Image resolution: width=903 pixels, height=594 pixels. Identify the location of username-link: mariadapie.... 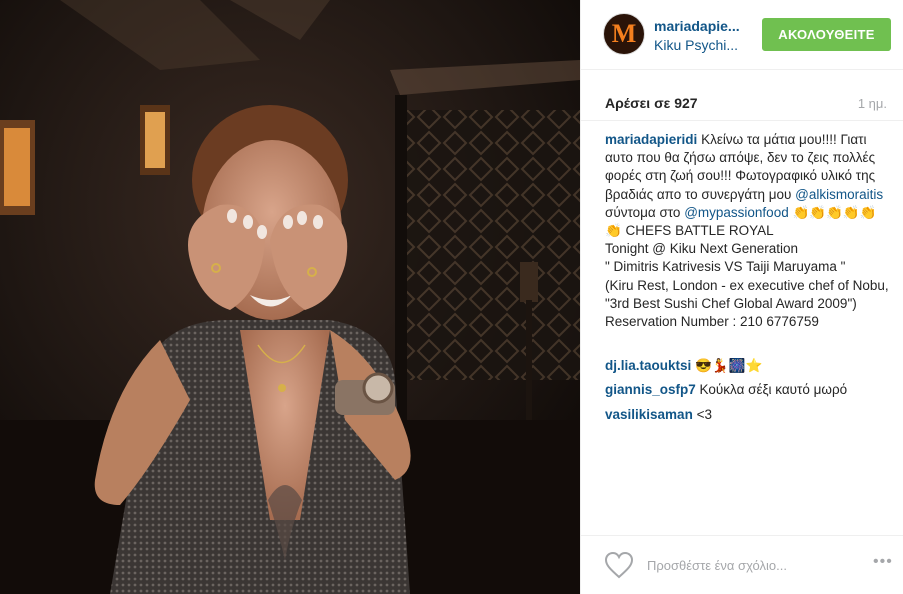
(697, 26).